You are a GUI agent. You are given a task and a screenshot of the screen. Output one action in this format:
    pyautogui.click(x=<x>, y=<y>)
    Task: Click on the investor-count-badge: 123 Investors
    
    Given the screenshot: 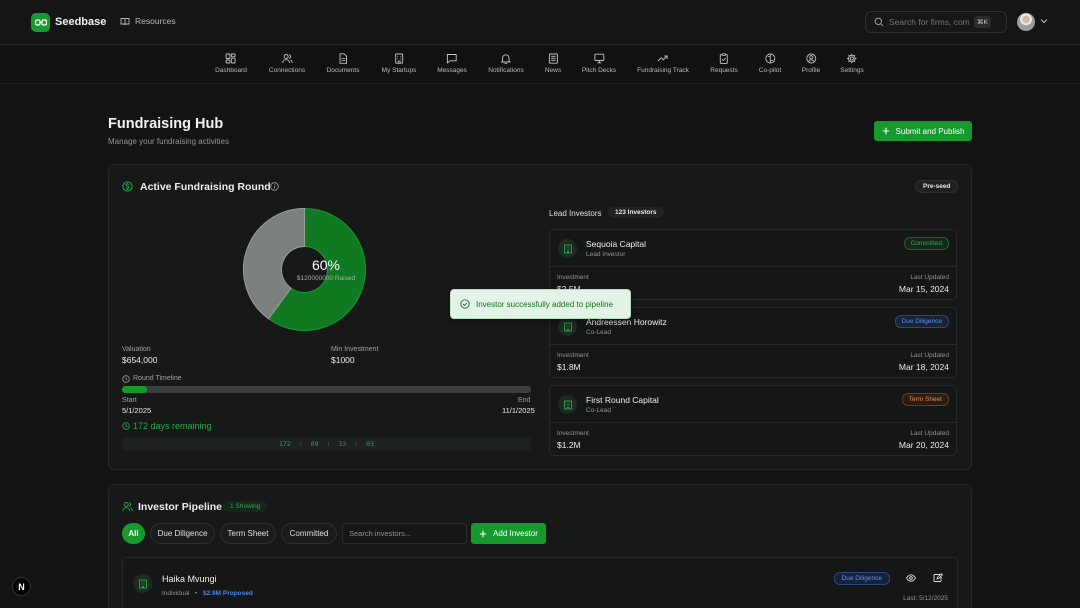 What is the action you would take?
    pyautogui.click(x=636, y=212)
    